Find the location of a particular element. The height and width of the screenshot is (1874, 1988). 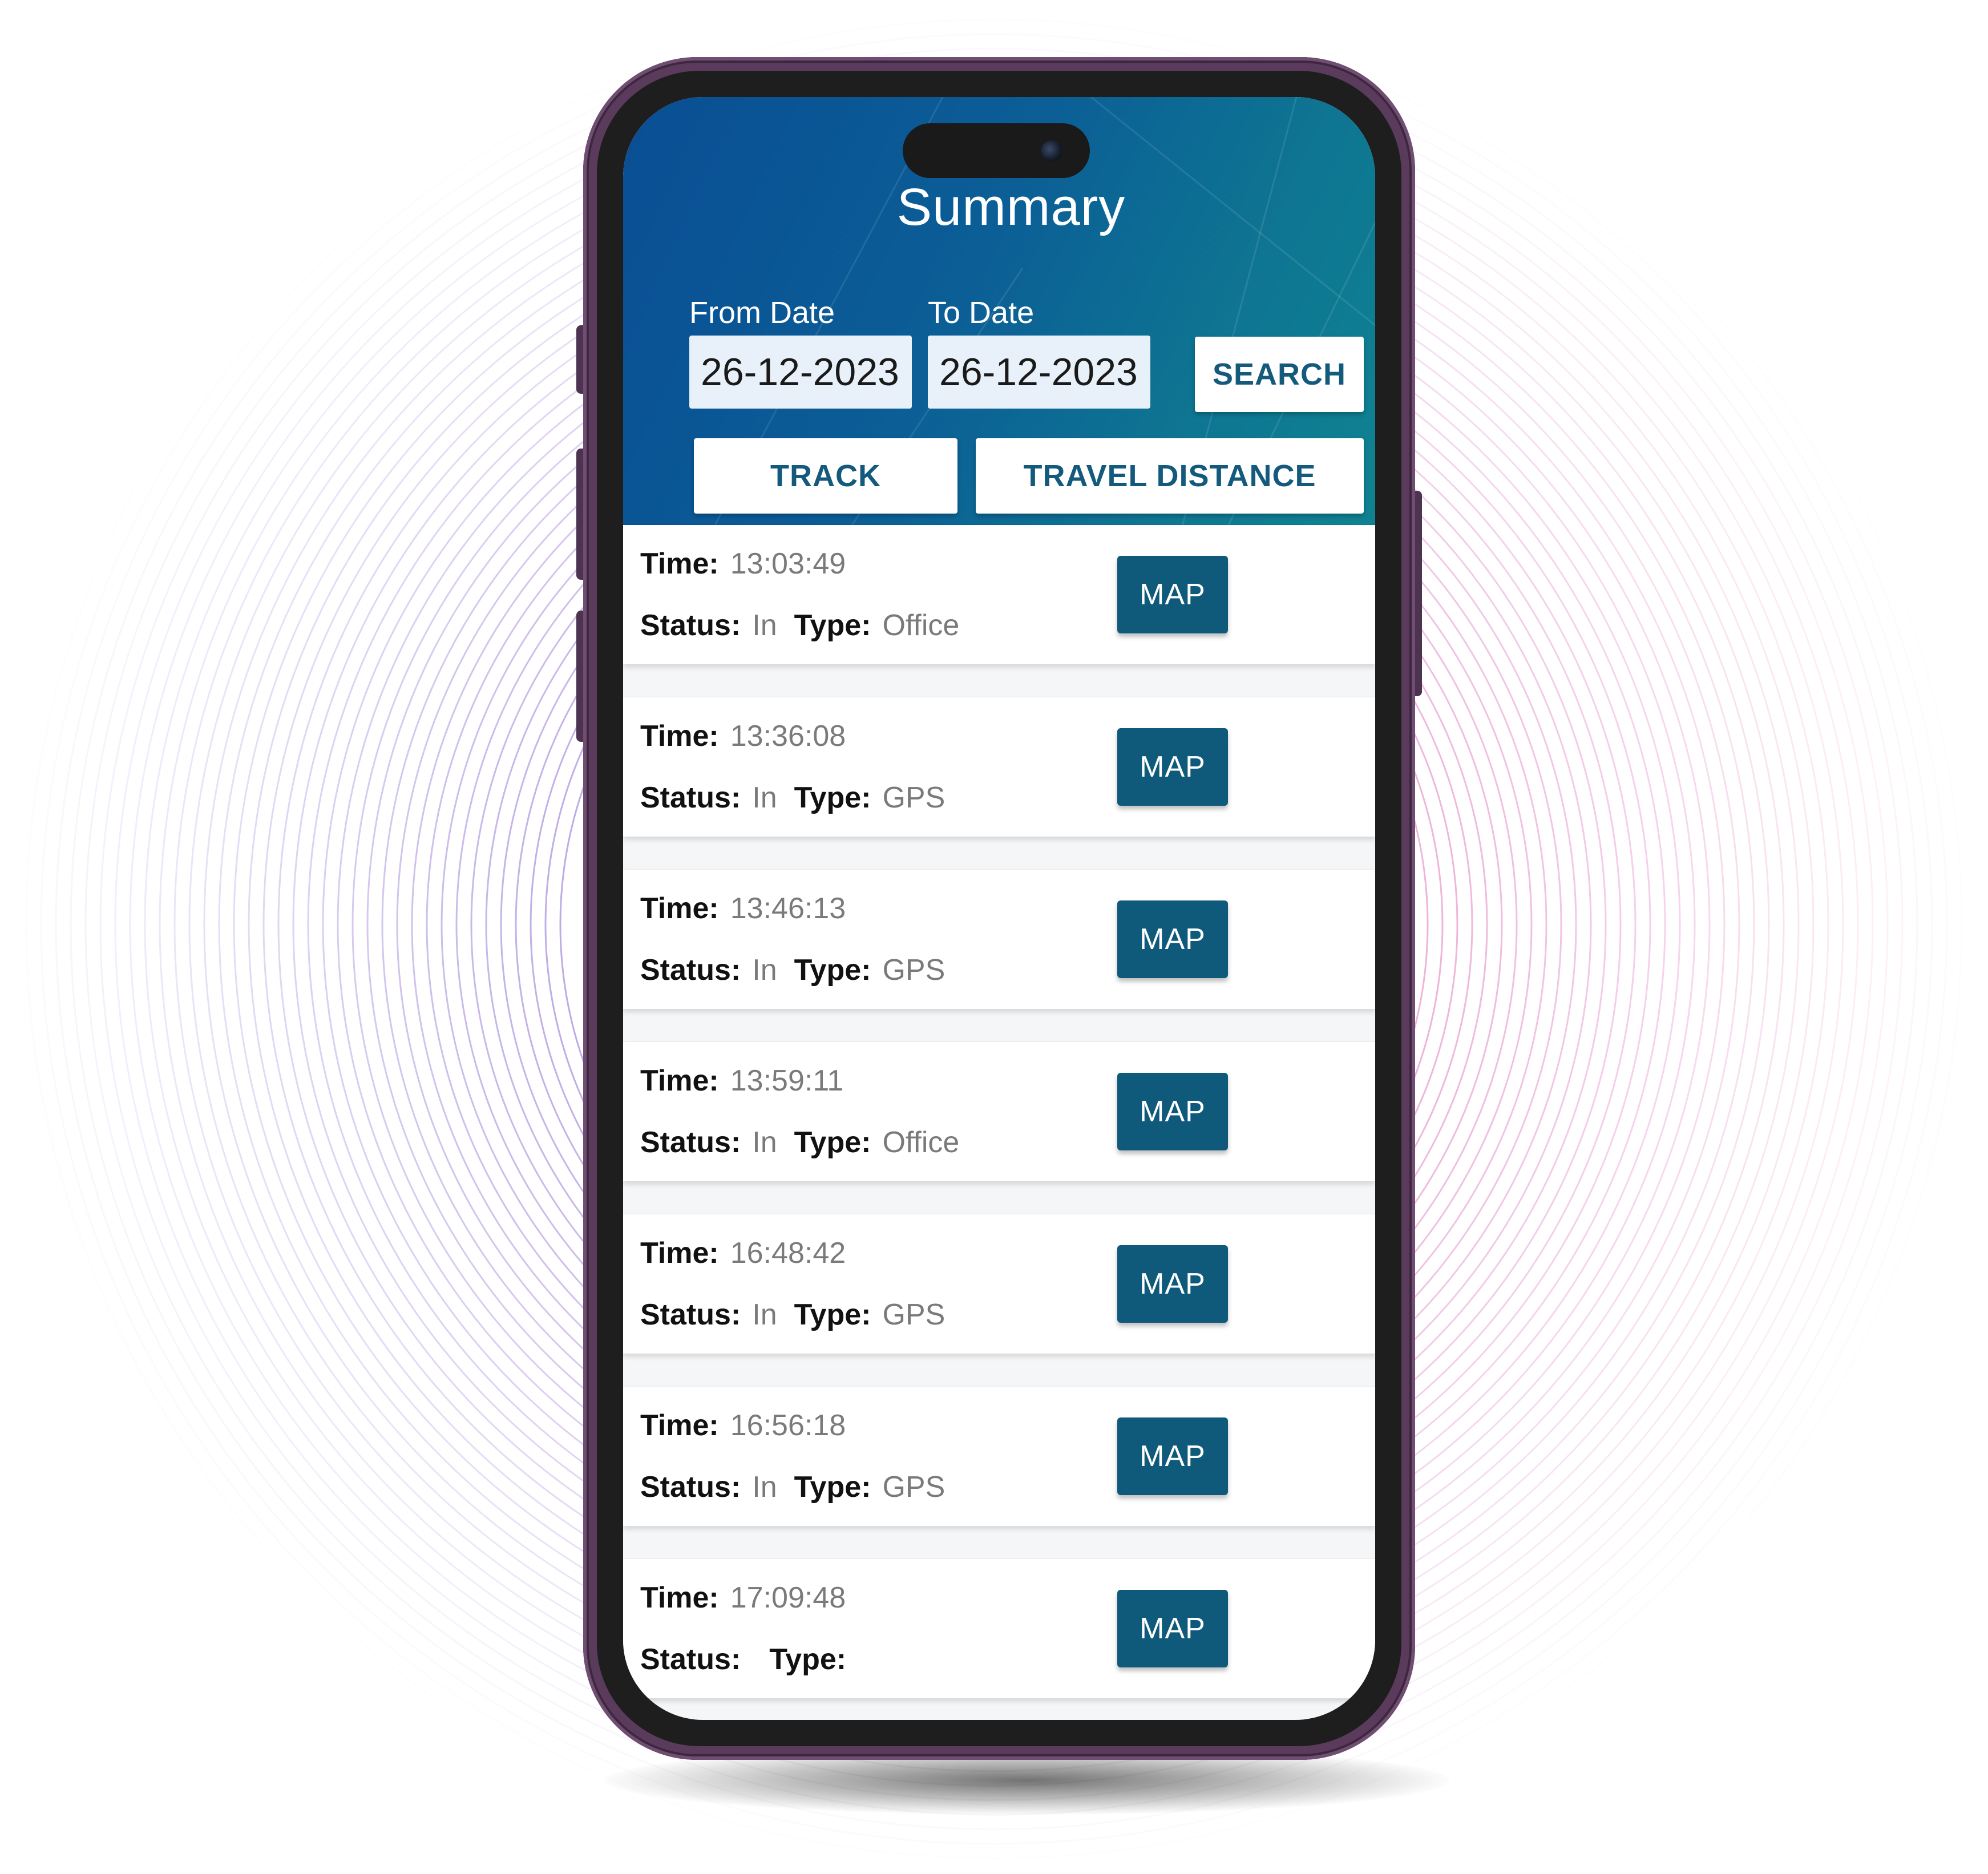

time-value: 16:56:18 is located at coordinates (788, 1425).